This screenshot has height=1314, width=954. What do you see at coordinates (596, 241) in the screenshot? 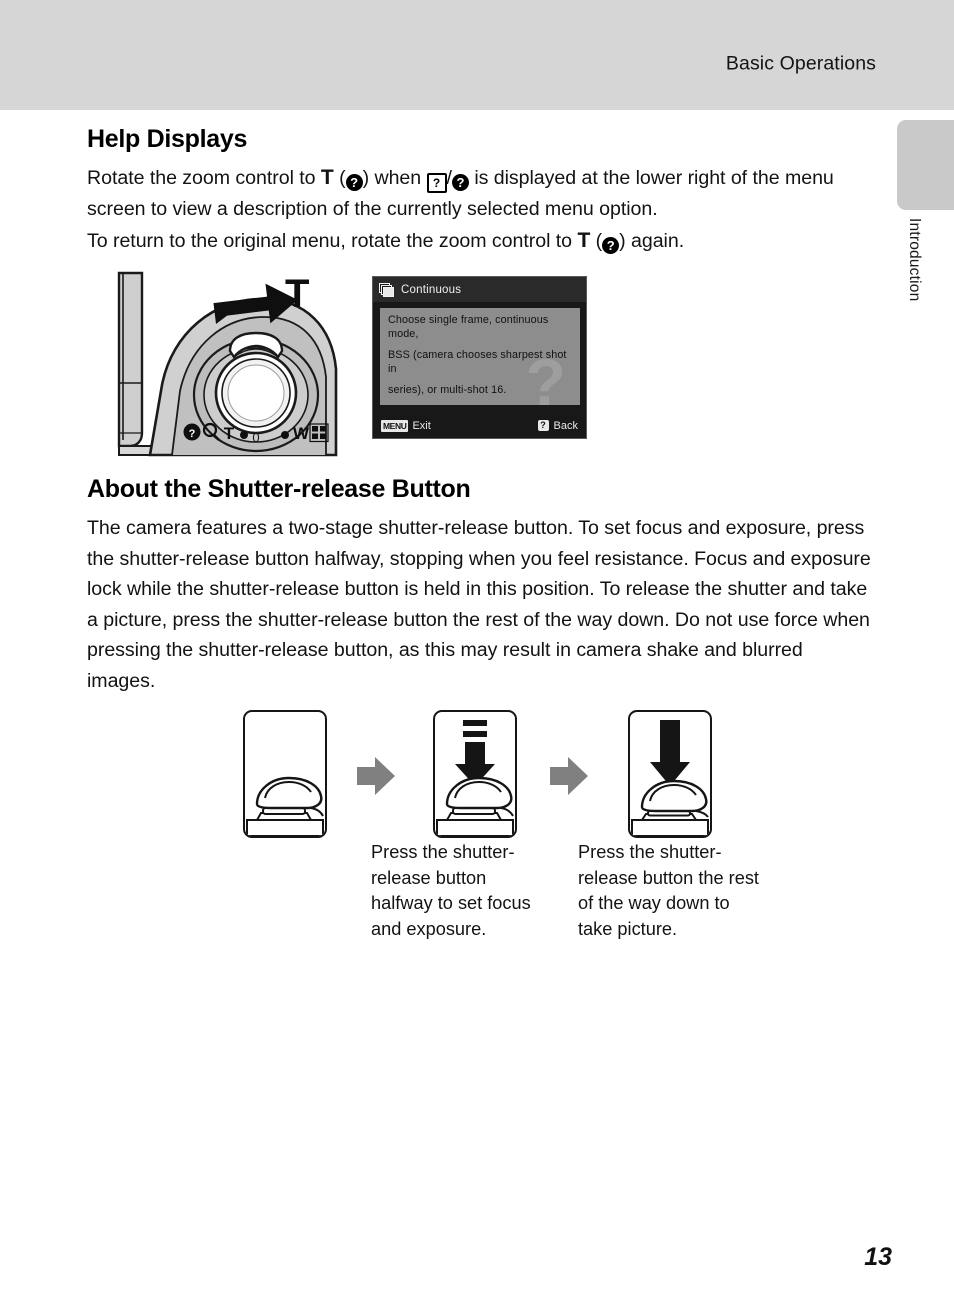
I see `help-p2-frag-2: (` at bounding box center [596, 241].